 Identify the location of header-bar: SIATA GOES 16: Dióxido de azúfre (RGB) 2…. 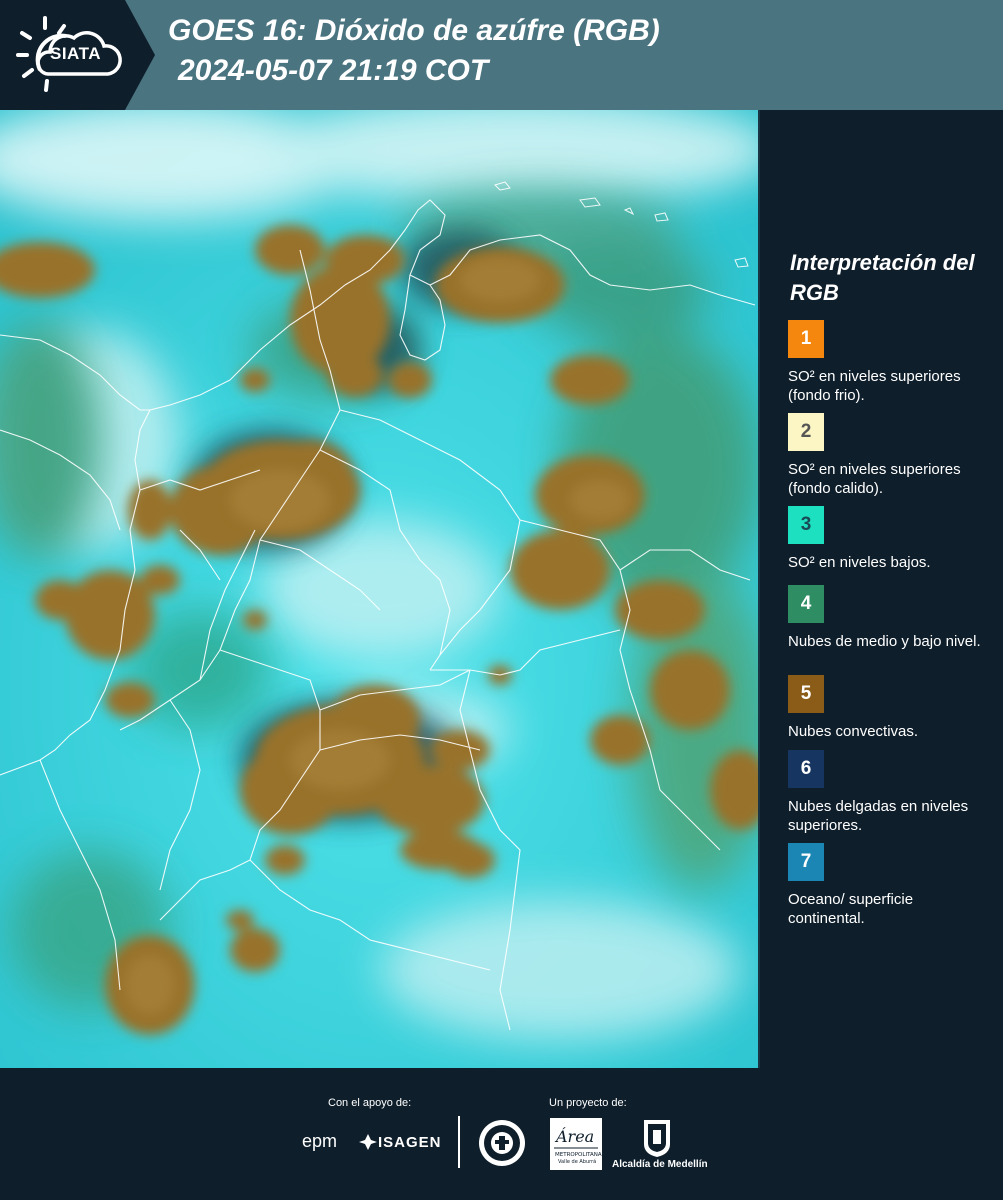
(501, 55).